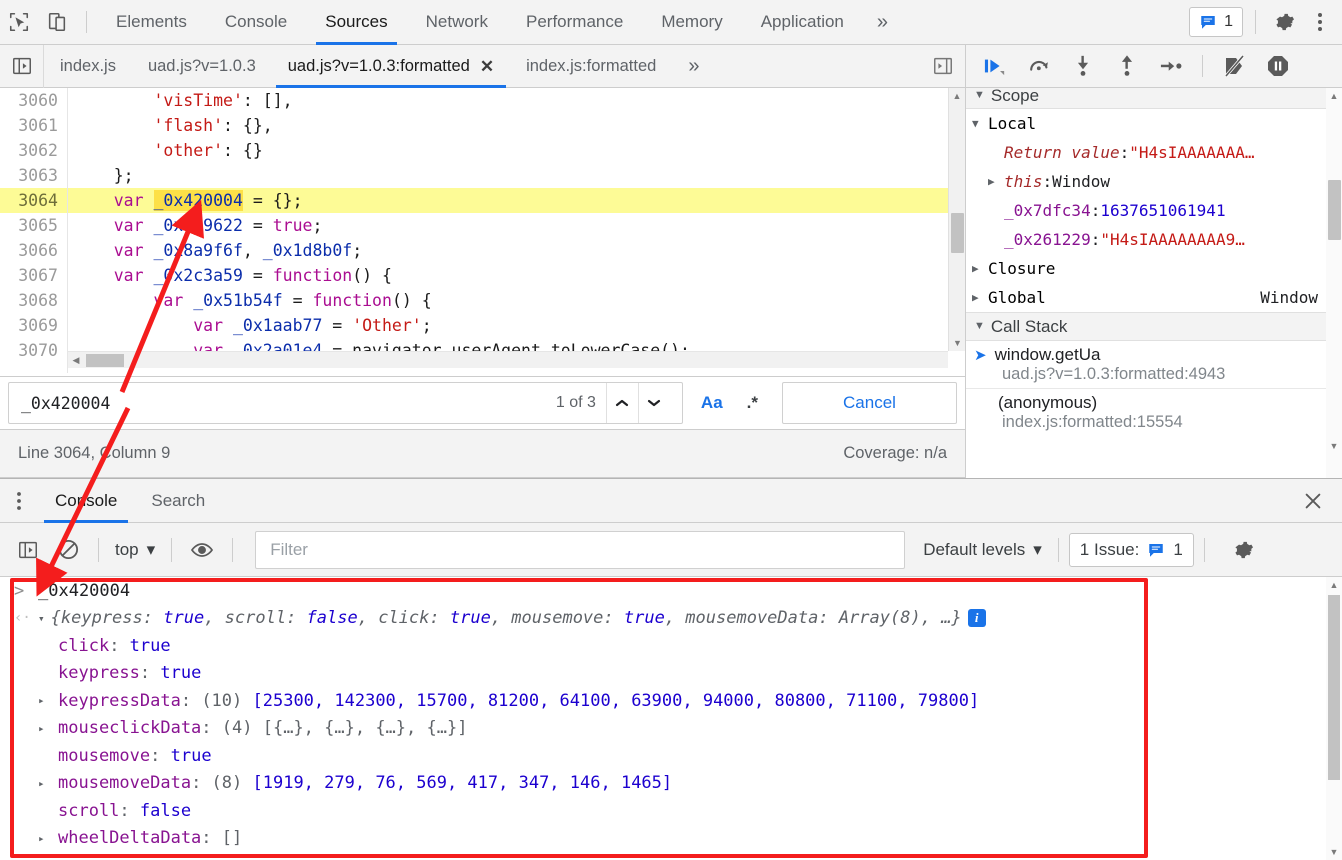 This screenshot has height=860, width=1342. What do you see at coordinates (391, 66) in the screenshot?
I see `file-tab-uad-js-formatted: uad.js?v=1.0.3:formatted ✕` at bounding box center [391, 66].